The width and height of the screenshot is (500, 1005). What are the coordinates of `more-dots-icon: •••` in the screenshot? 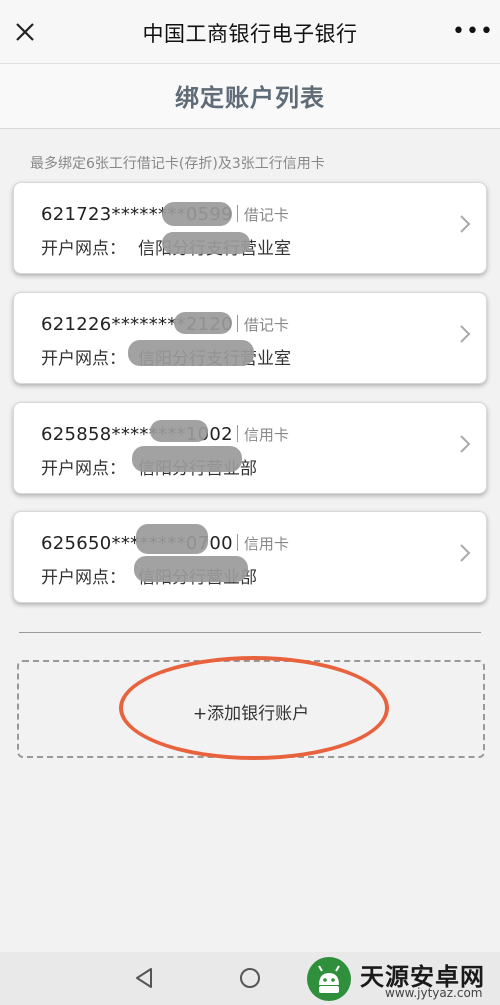 It's located at (473, 31).